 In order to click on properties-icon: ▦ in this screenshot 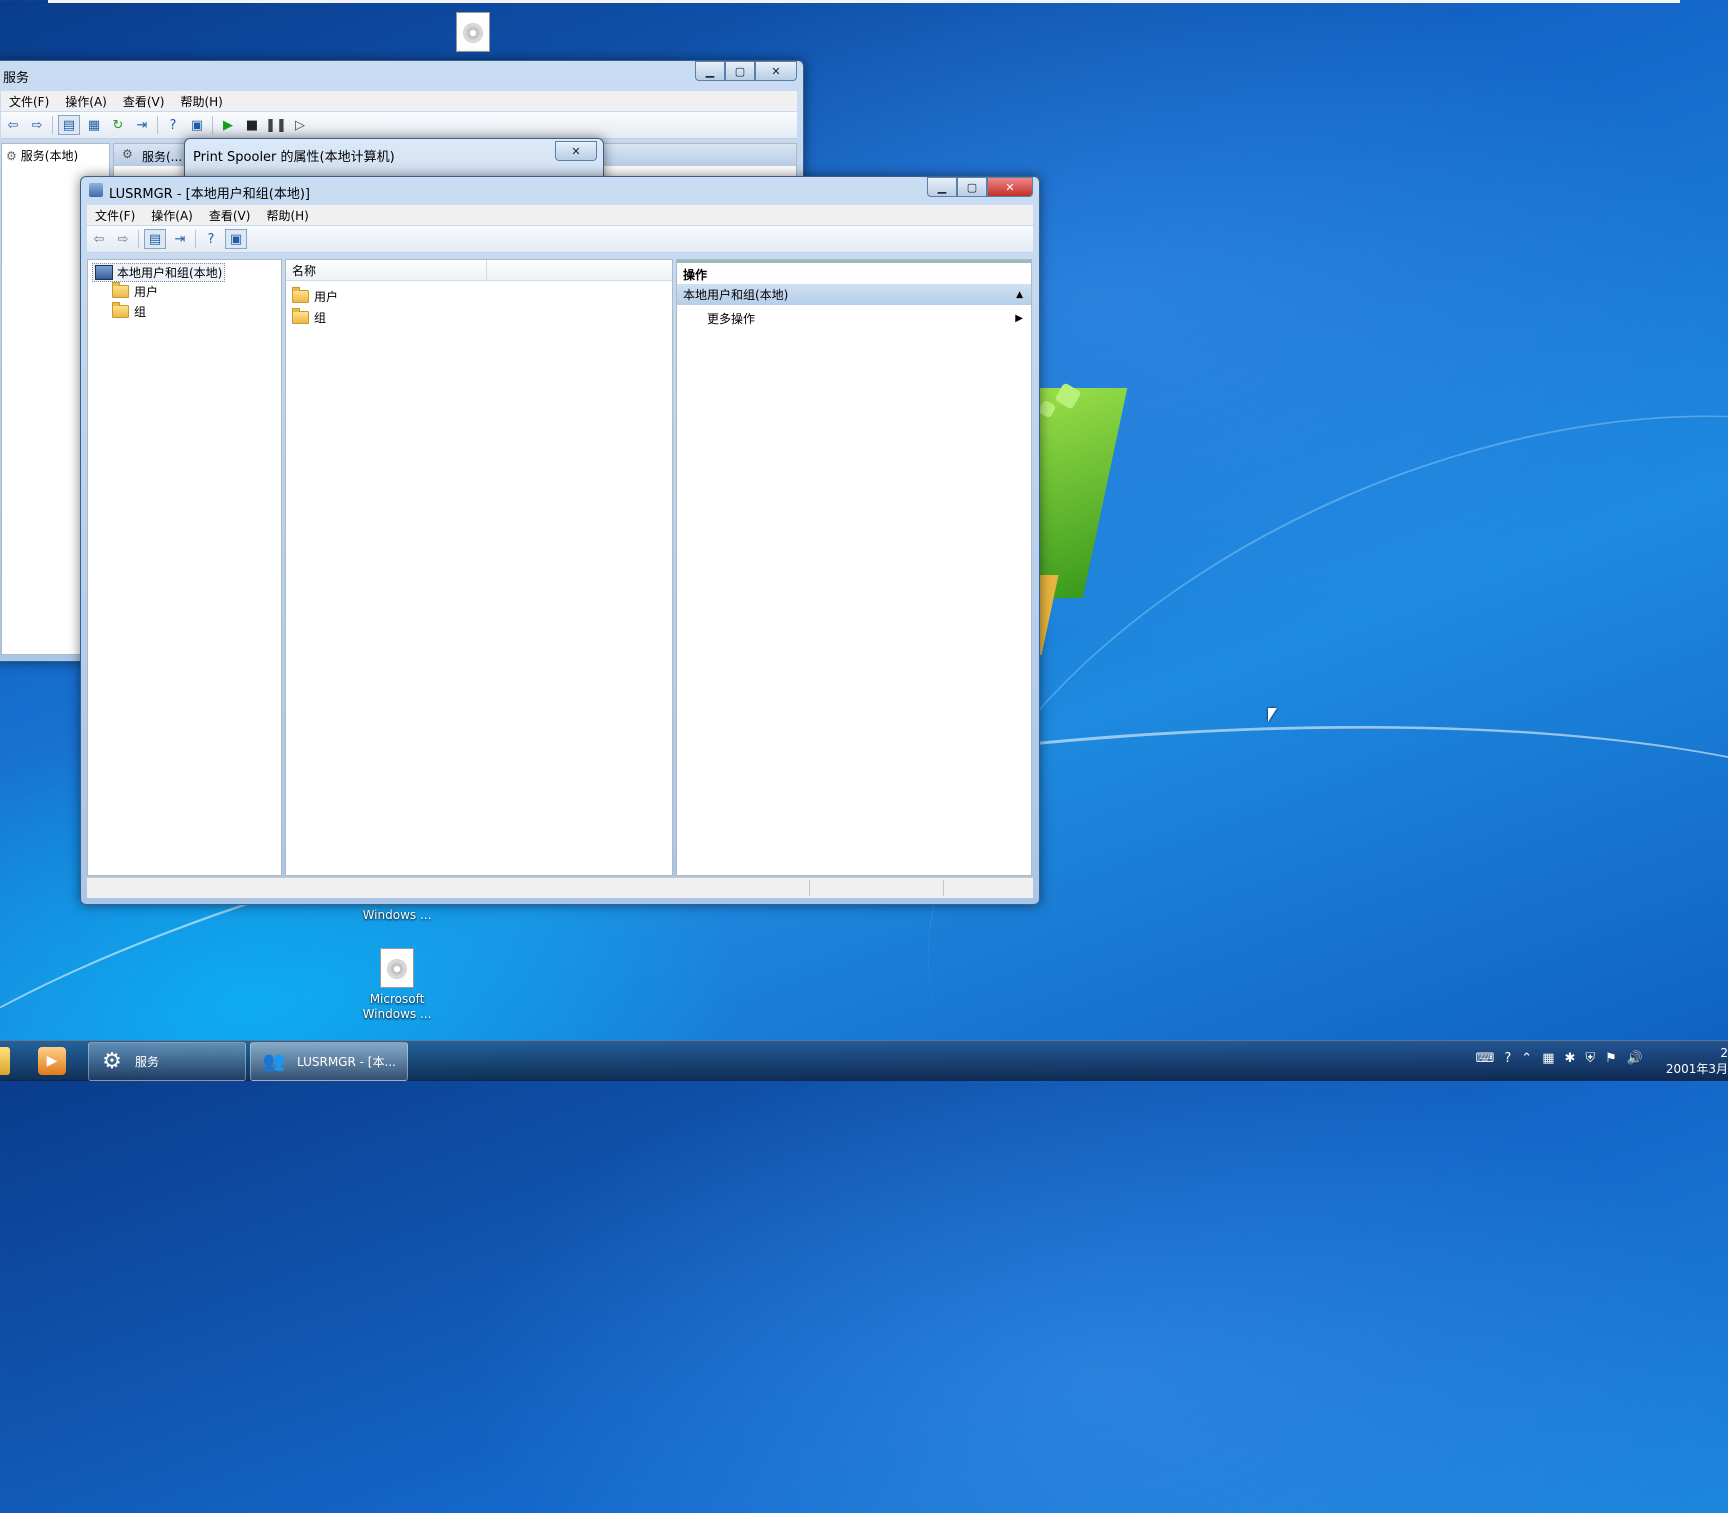, I will do `click(94, 125)`.